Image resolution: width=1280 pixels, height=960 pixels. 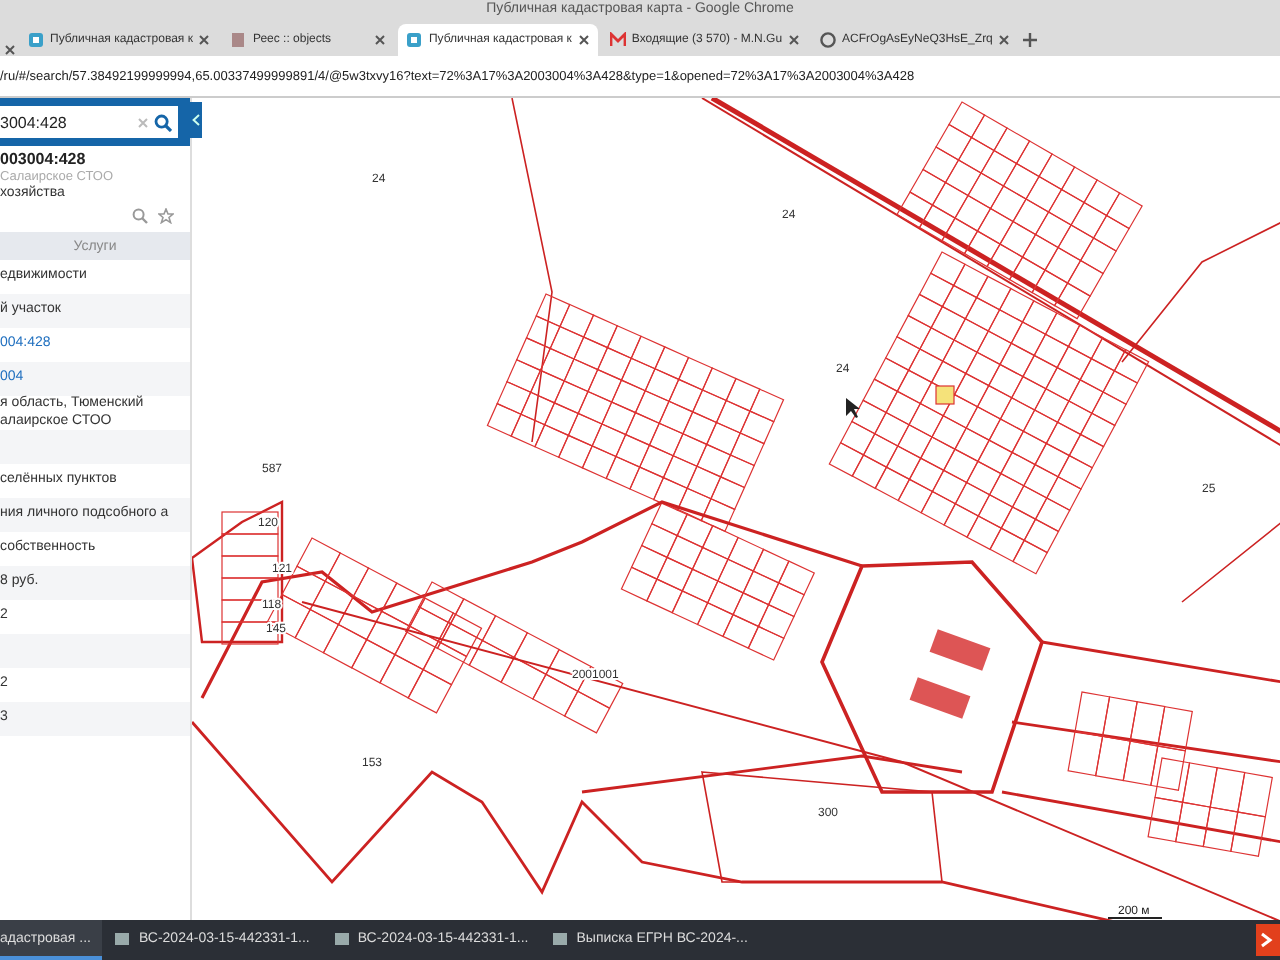 I want to click on search-field: 3004:428, so click(x=89, y=122).